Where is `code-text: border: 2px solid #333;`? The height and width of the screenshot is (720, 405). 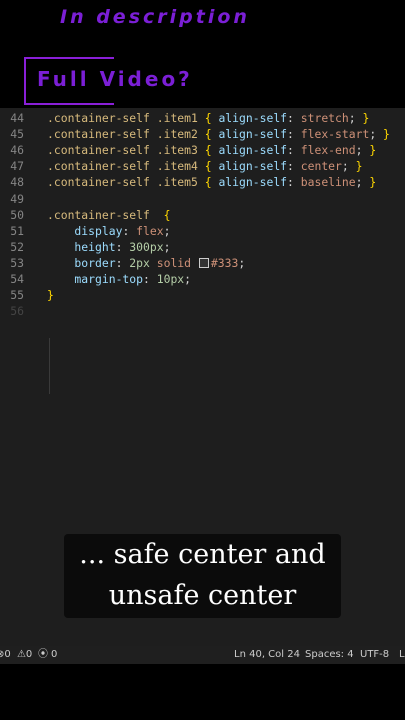 code-text: border: 2px solid #333; is located at coordinates (146, 263).